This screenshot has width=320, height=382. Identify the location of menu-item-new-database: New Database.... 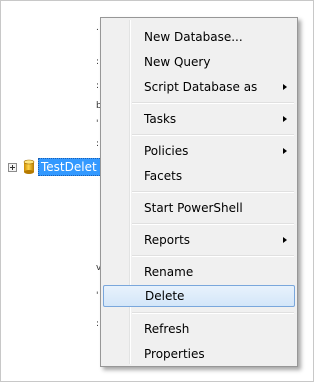
(199, 37).